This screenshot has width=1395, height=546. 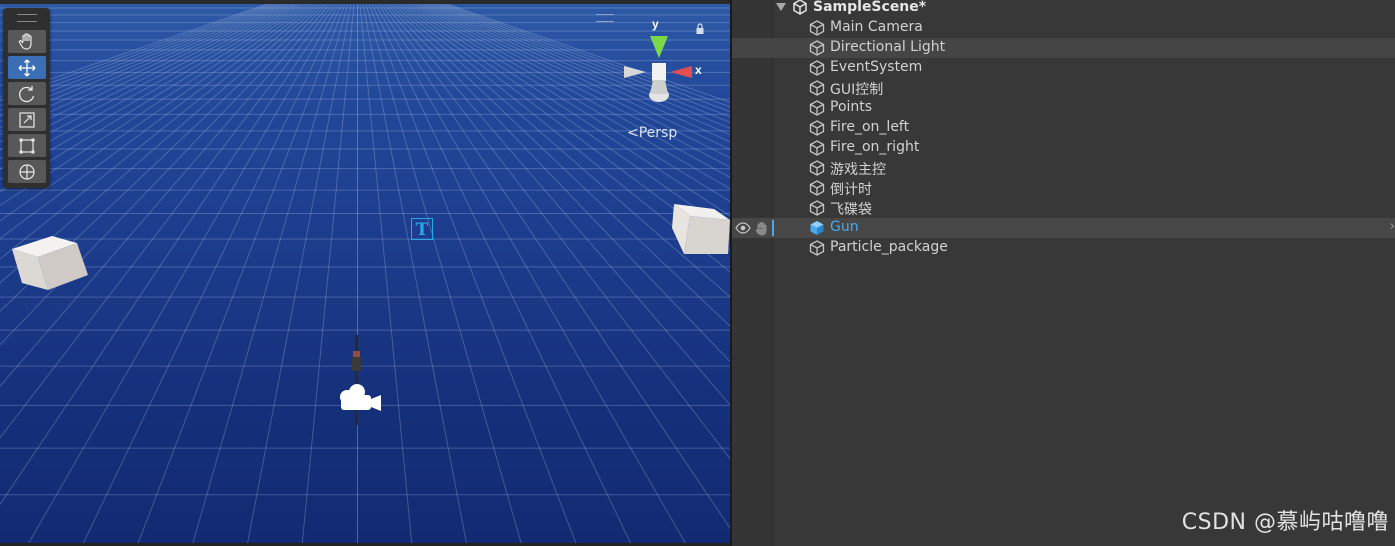 I want to click on gizmo-lock-icon, so click(x=700, y=25).